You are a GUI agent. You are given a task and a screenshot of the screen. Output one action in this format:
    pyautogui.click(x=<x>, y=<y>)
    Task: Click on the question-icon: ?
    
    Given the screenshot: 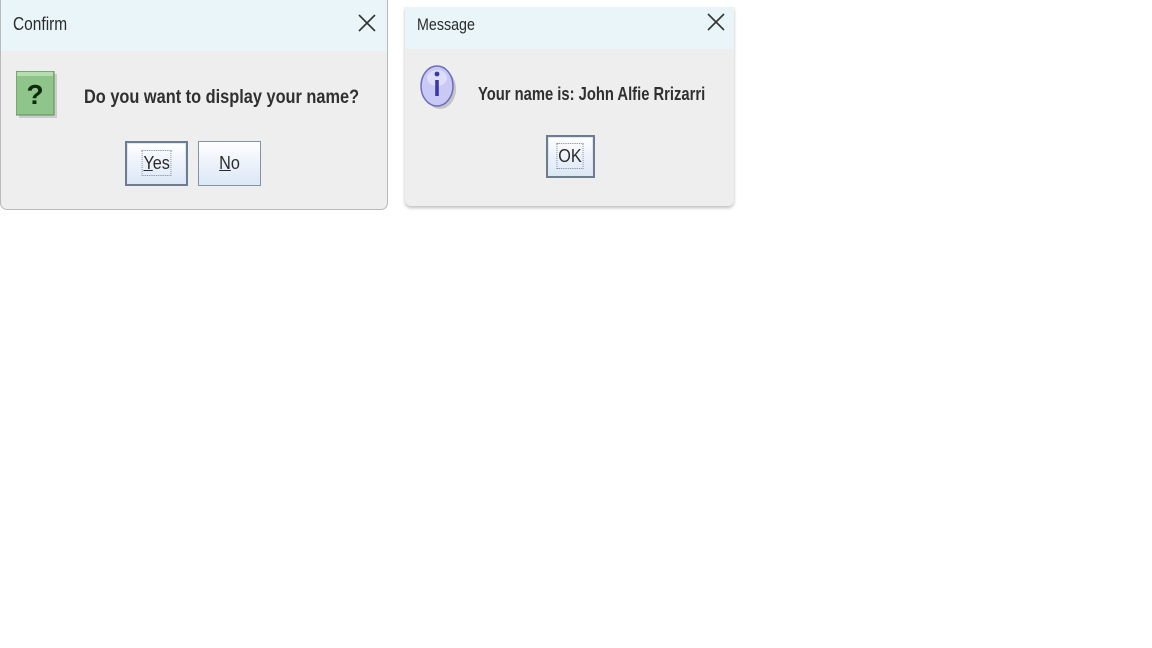 What is the action you would take?
    pyautogui.click(x=36, y=94)
    